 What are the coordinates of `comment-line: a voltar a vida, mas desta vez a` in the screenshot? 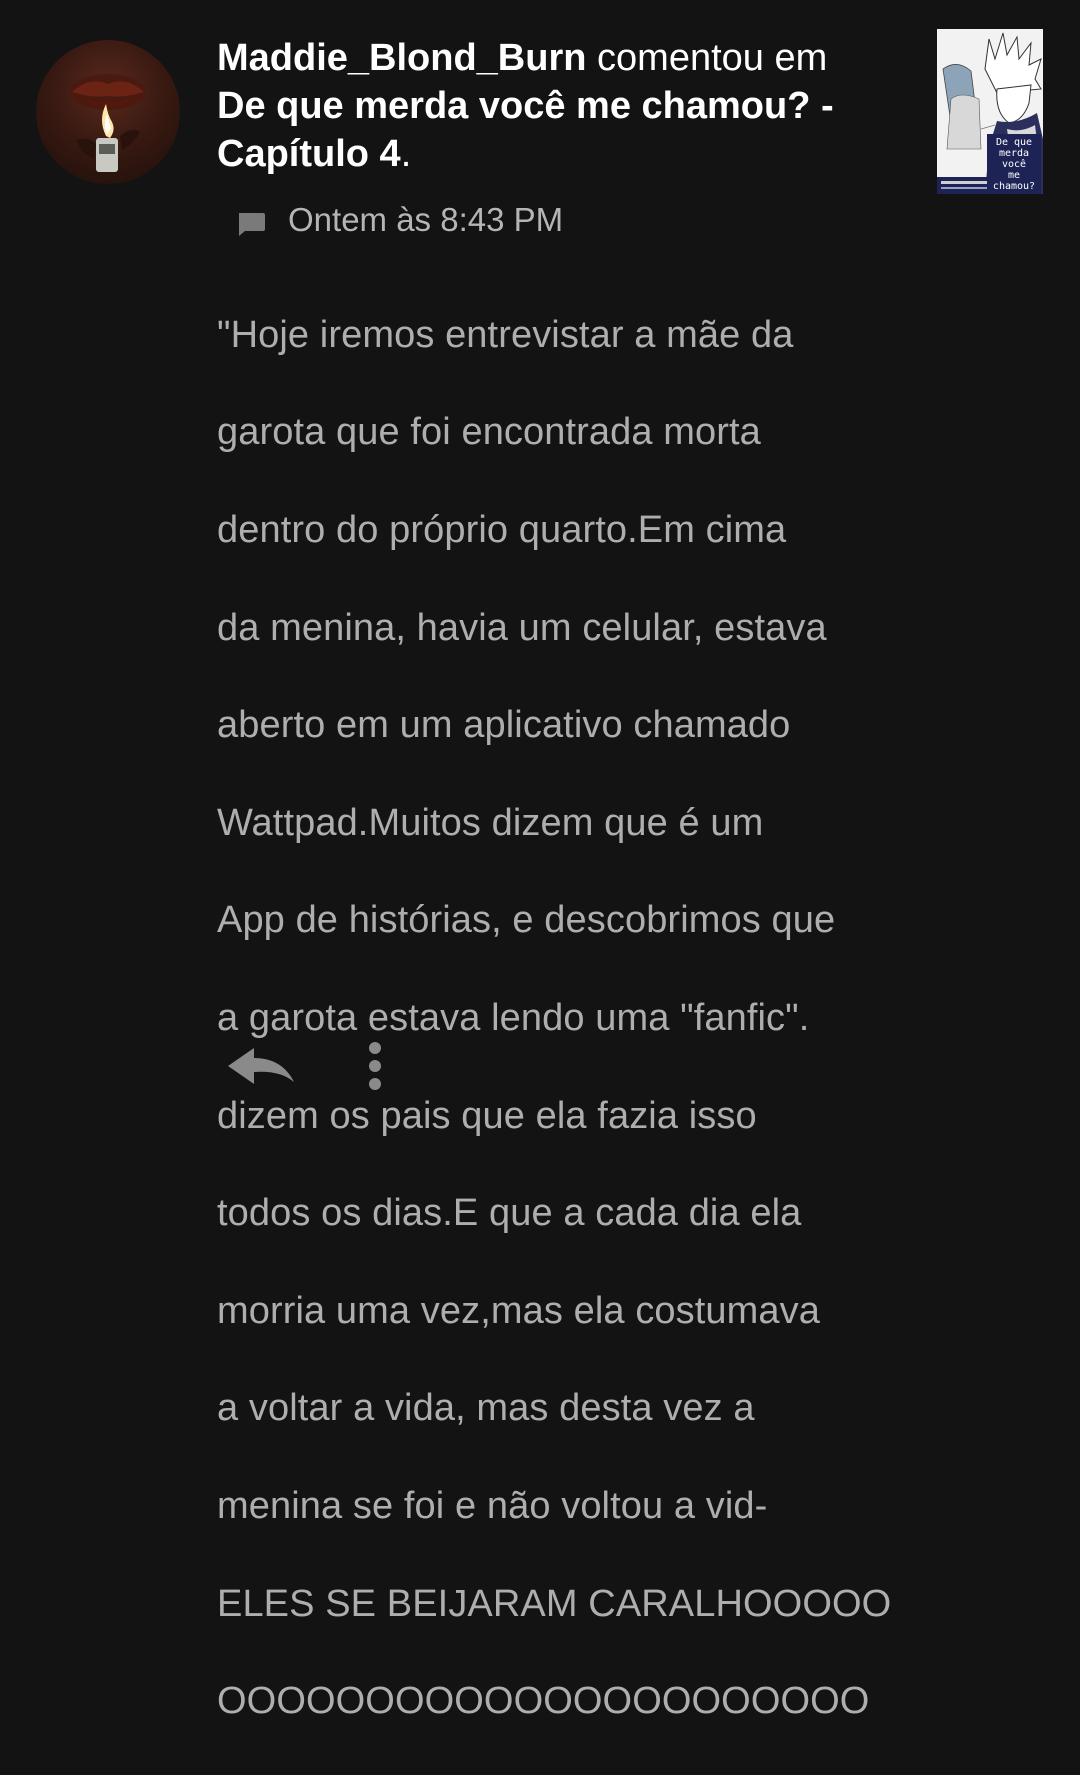 It's located at (486, 1408).